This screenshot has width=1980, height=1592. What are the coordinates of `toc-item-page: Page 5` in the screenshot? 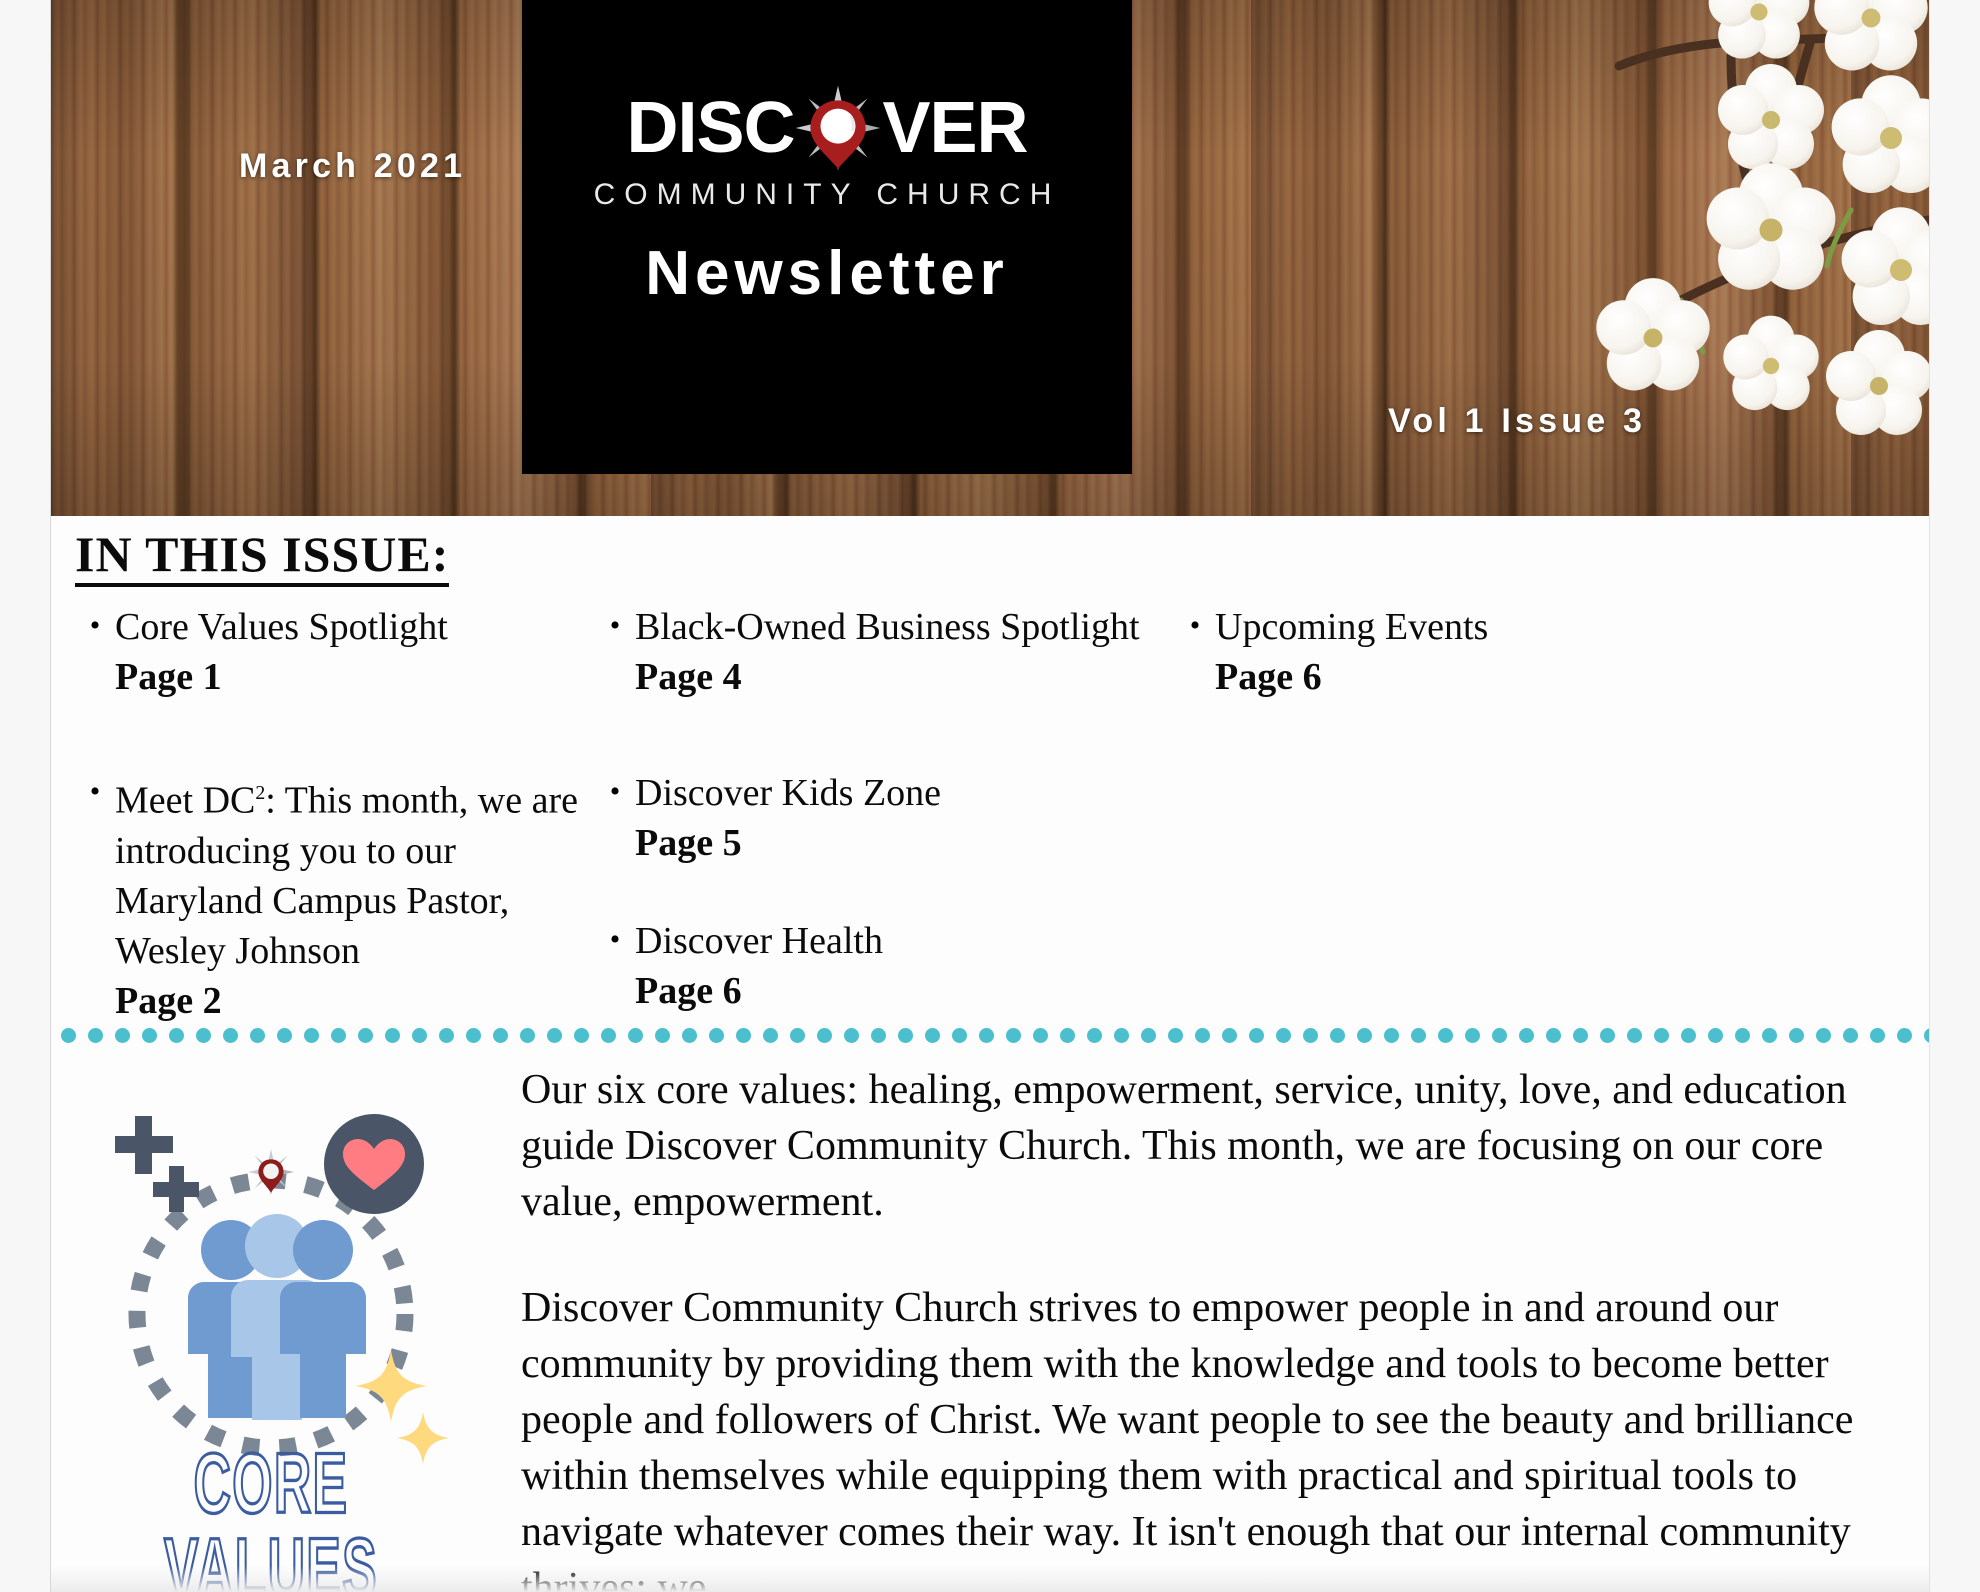 It's located at (688, 843).